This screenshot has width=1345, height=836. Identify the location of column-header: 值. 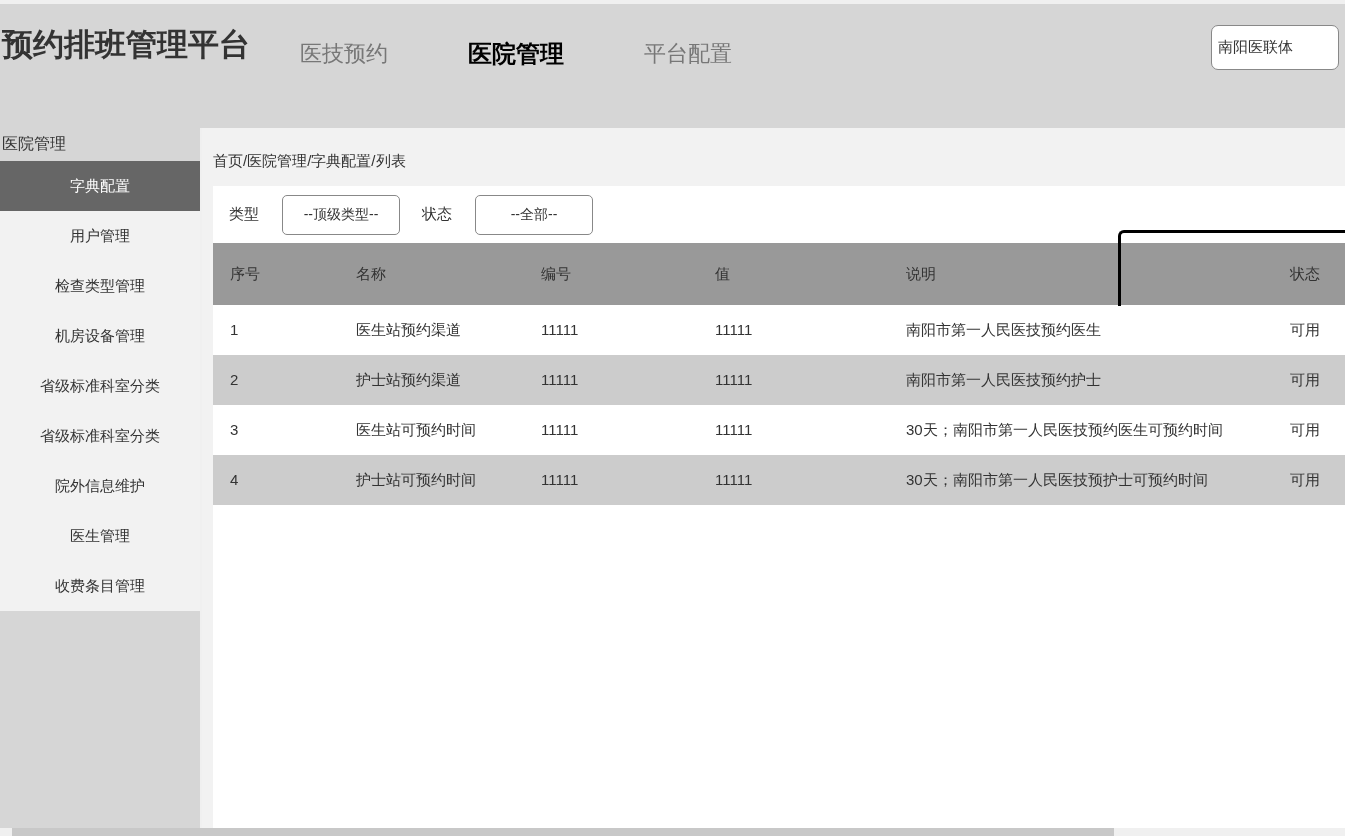
(722, 273).